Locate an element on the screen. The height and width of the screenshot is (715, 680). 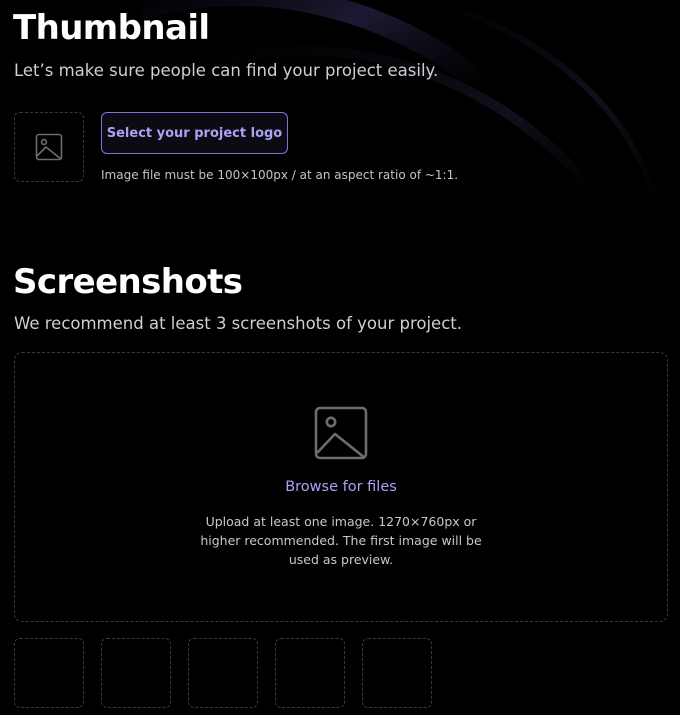
screenshots-title: Screenshots is located at coordinates (128, 282).